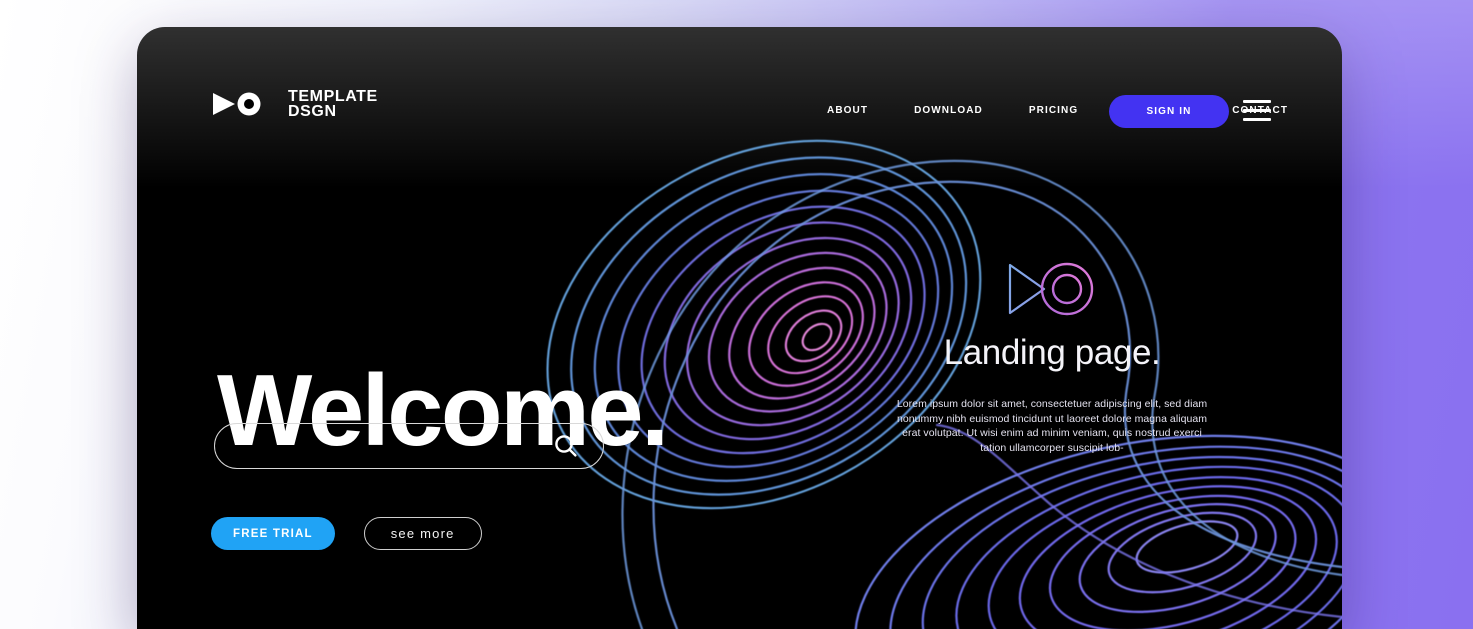 The width and height of the screenshot is (1473, 629). I want to click on search-icon, so click(566, 446).